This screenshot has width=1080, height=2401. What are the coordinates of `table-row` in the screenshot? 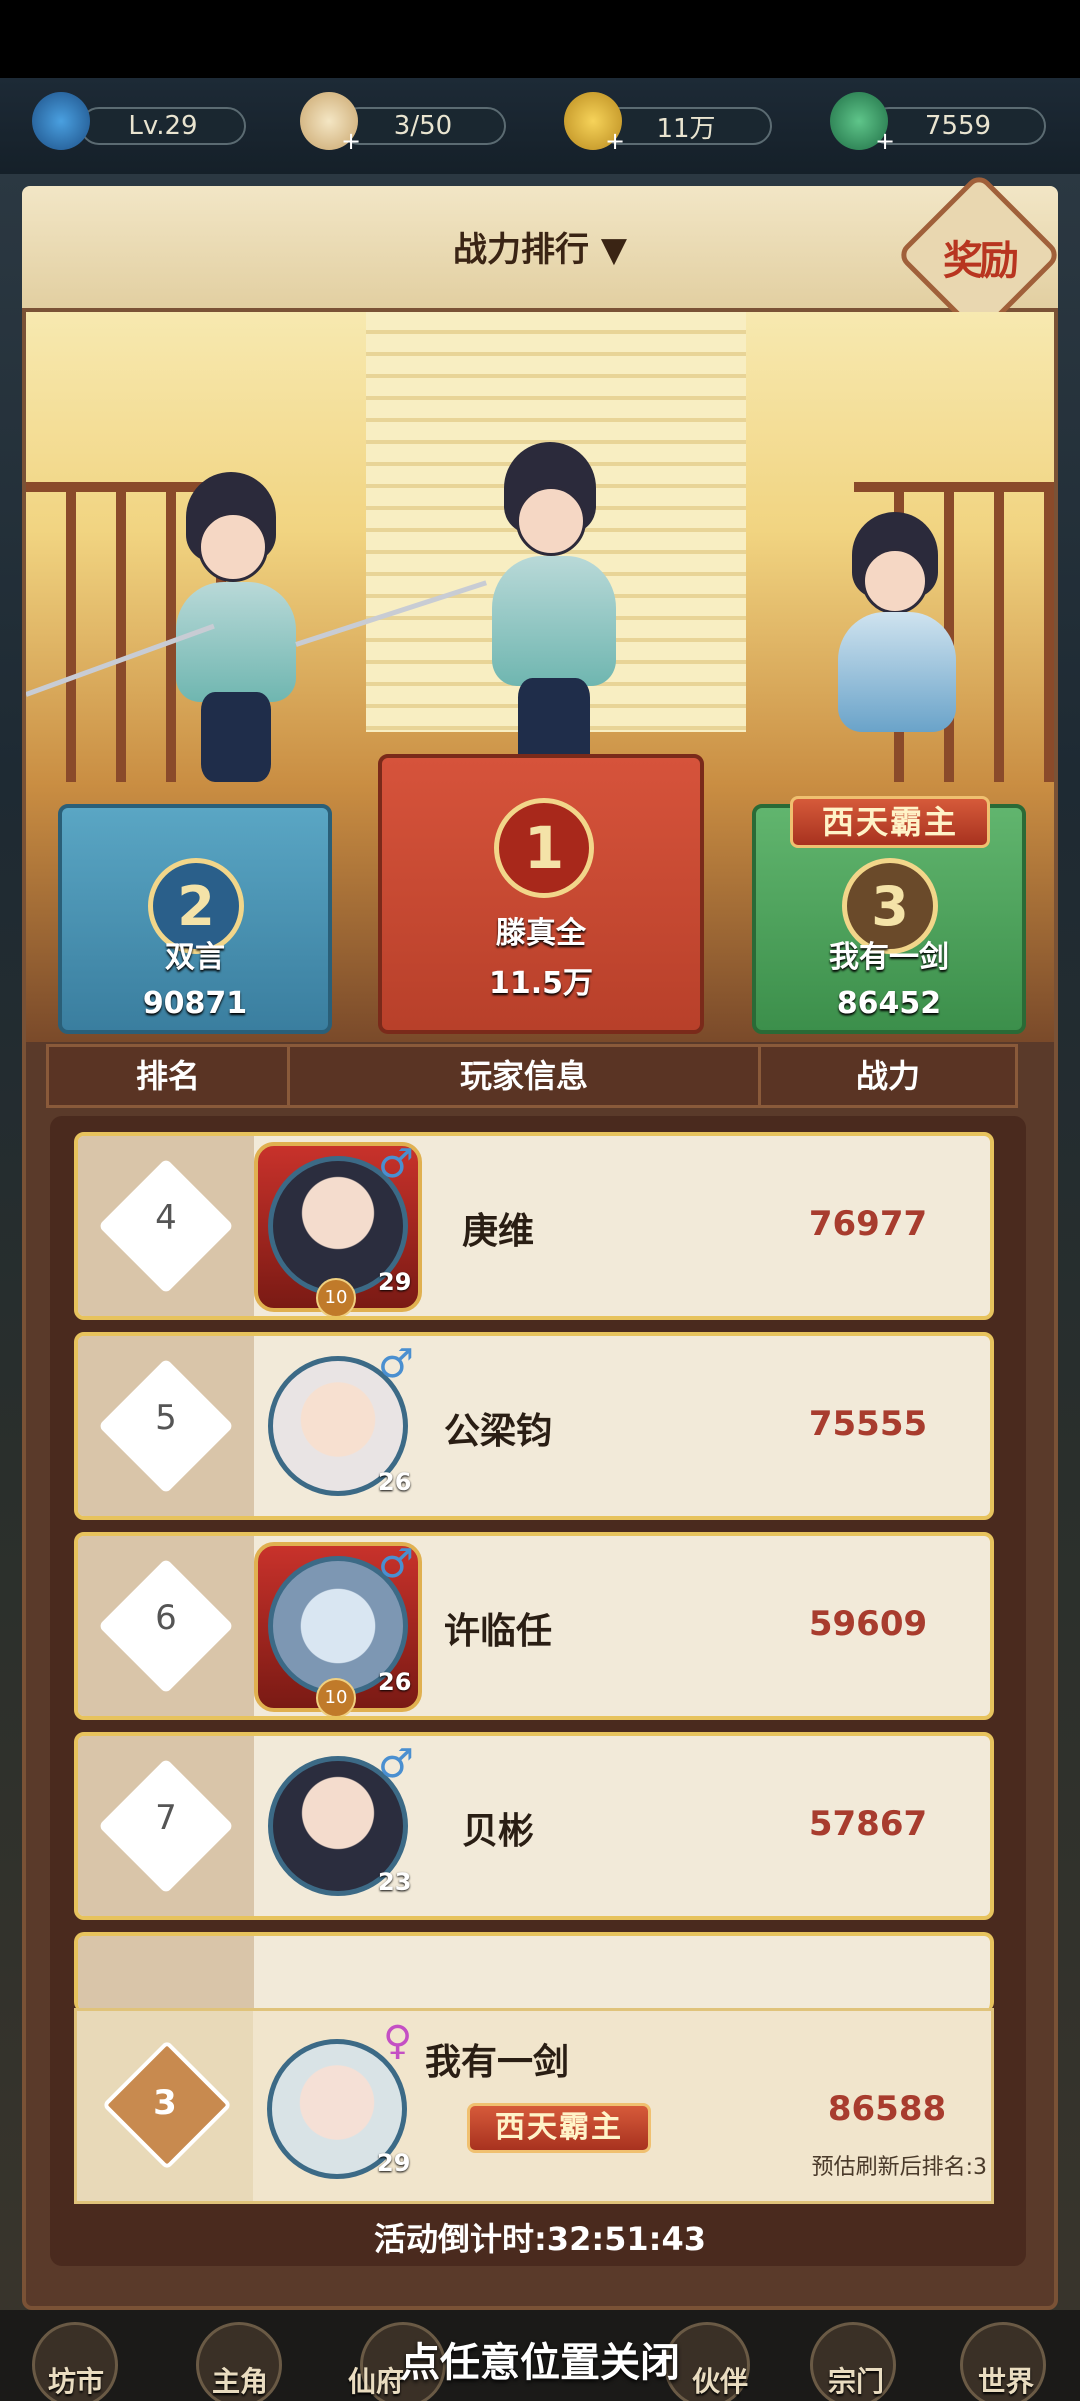 It's located at (534, 1972).